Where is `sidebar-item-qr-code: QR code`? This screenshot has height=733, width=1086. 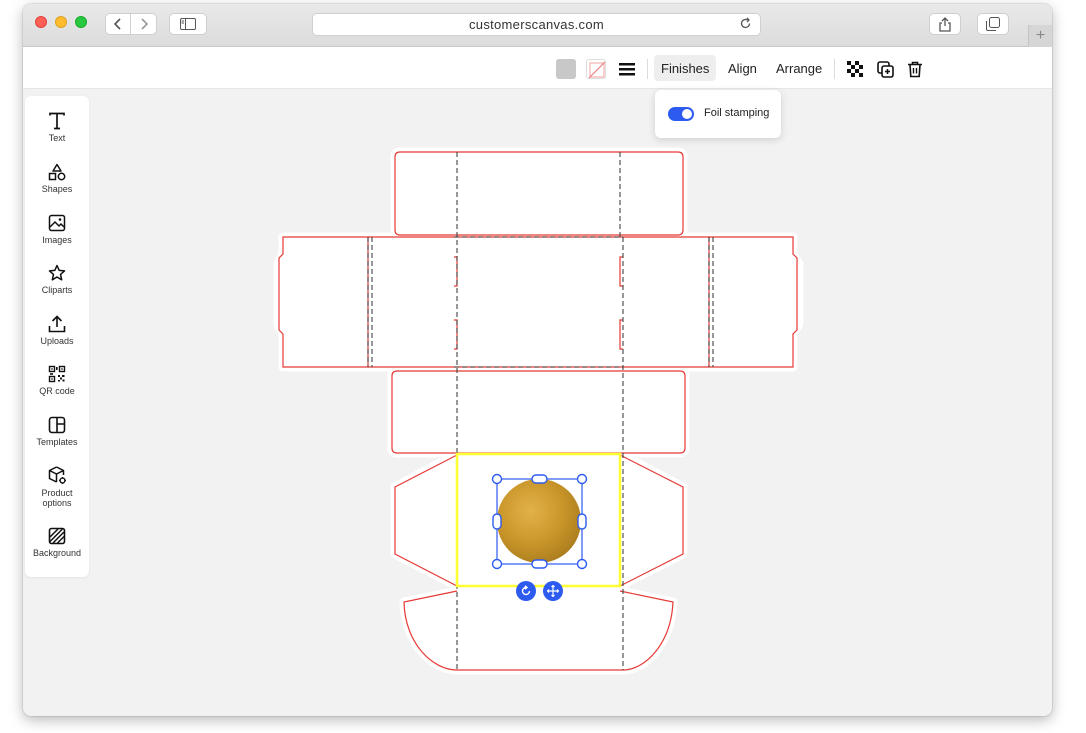 sidebar-item-qr-code: QR code is located at coordinates (57, 380).